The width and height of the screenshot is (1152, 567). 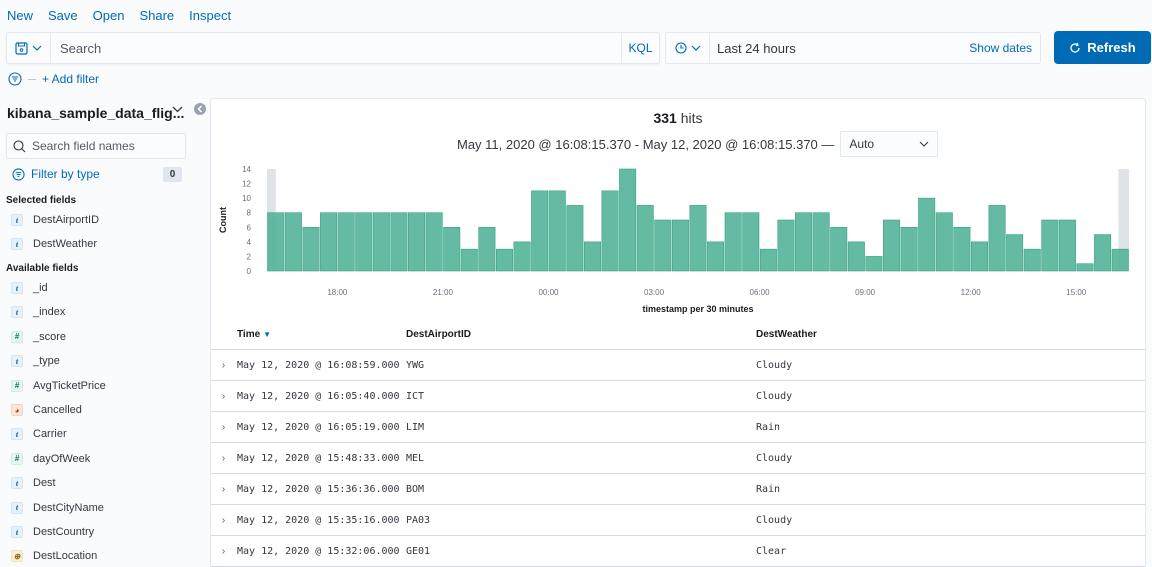 I want to click on open-link: Open, so click(x=109, y=15).